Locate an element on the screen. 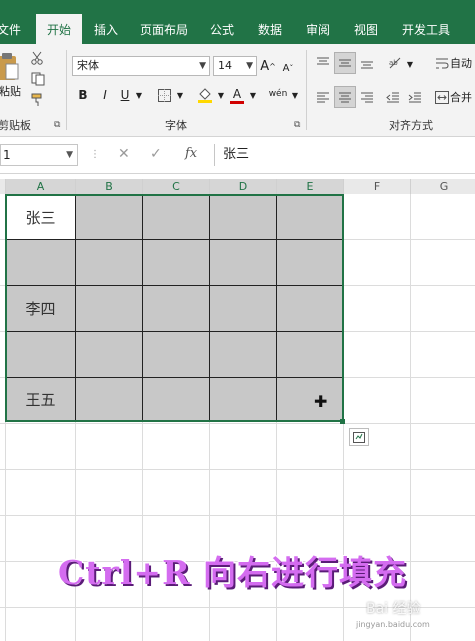 This screenshot has width=475, height=641. phonetic-guide-button: wén is located at coordinates (278, 94).